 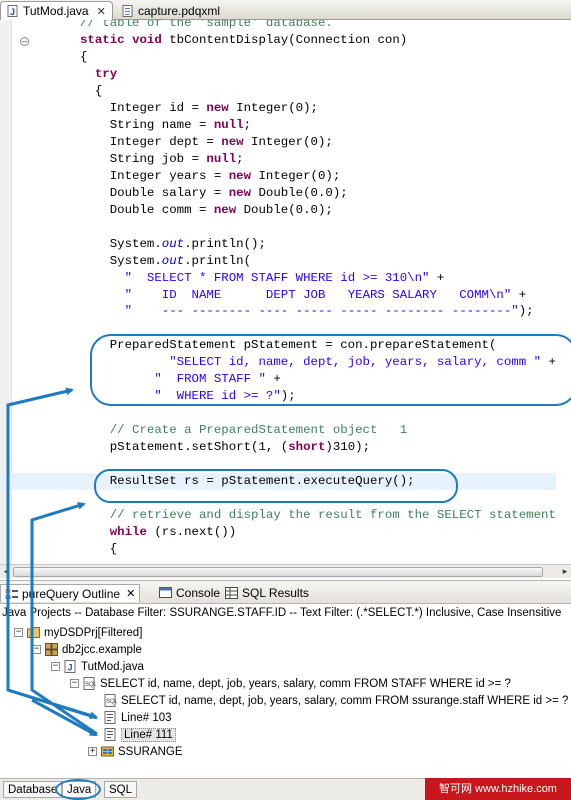 I want to click on tree-node-line-103: Line# 103, so click(x=138, y=717).